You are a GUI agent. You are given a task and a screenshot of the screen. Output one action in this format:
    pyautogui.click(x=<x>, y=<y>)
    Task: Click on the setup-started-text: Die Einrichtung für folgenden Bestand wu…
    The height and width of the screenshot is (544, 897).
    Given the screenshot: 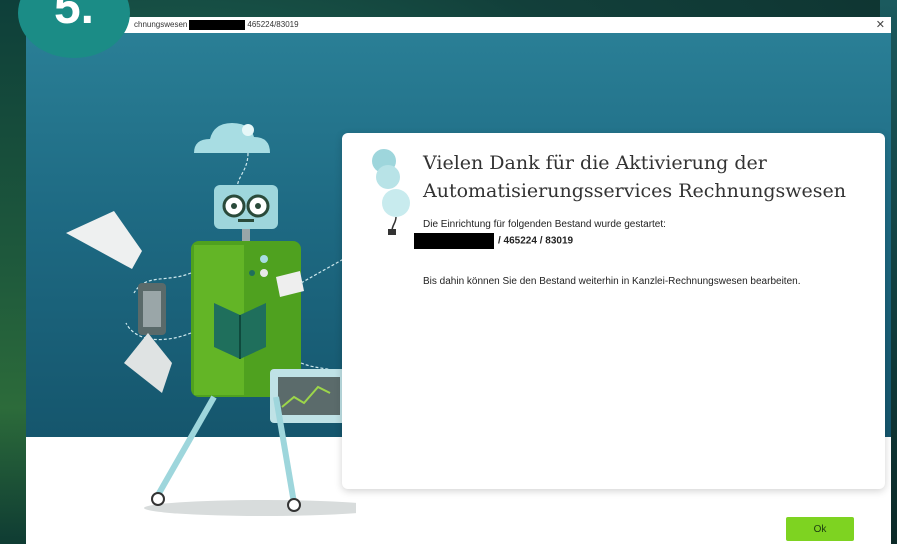 What is the action you would take?
    pyautogui.click(x=544, y=224)
    